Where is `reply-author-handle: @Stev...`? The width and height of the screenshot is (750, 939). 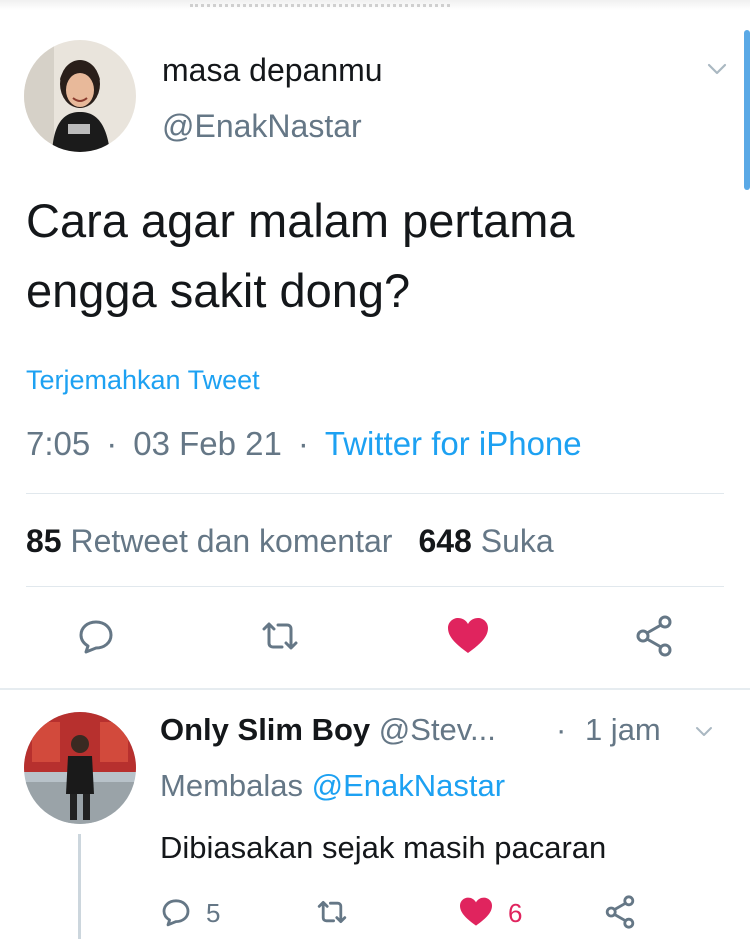
reply-author-handle: @Stev... is located at coordinates (437, 729).